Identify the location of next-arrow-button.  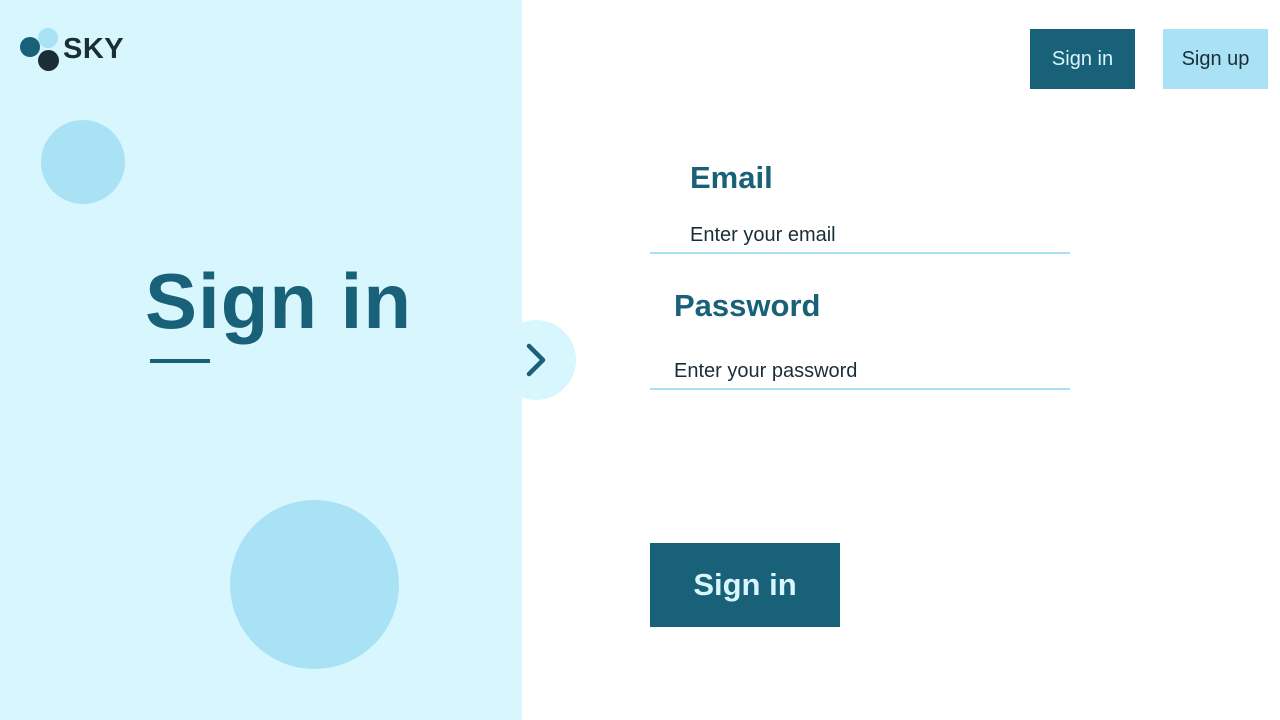
(536, 360).